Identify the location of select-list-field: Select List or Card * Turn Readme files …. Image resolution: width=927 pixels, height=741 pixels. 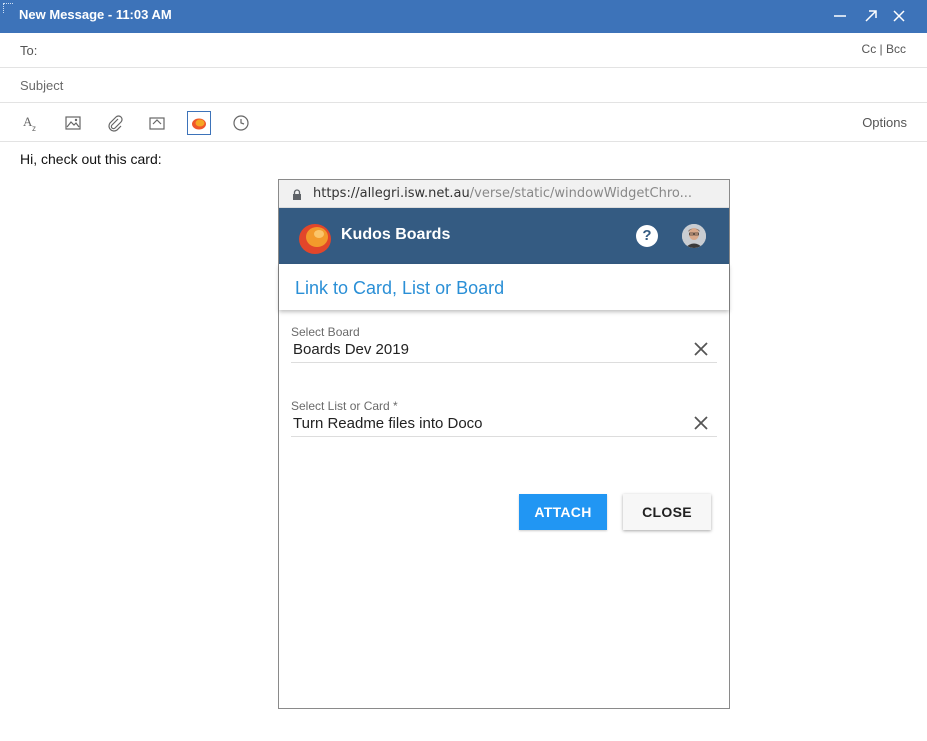
(504, 418).